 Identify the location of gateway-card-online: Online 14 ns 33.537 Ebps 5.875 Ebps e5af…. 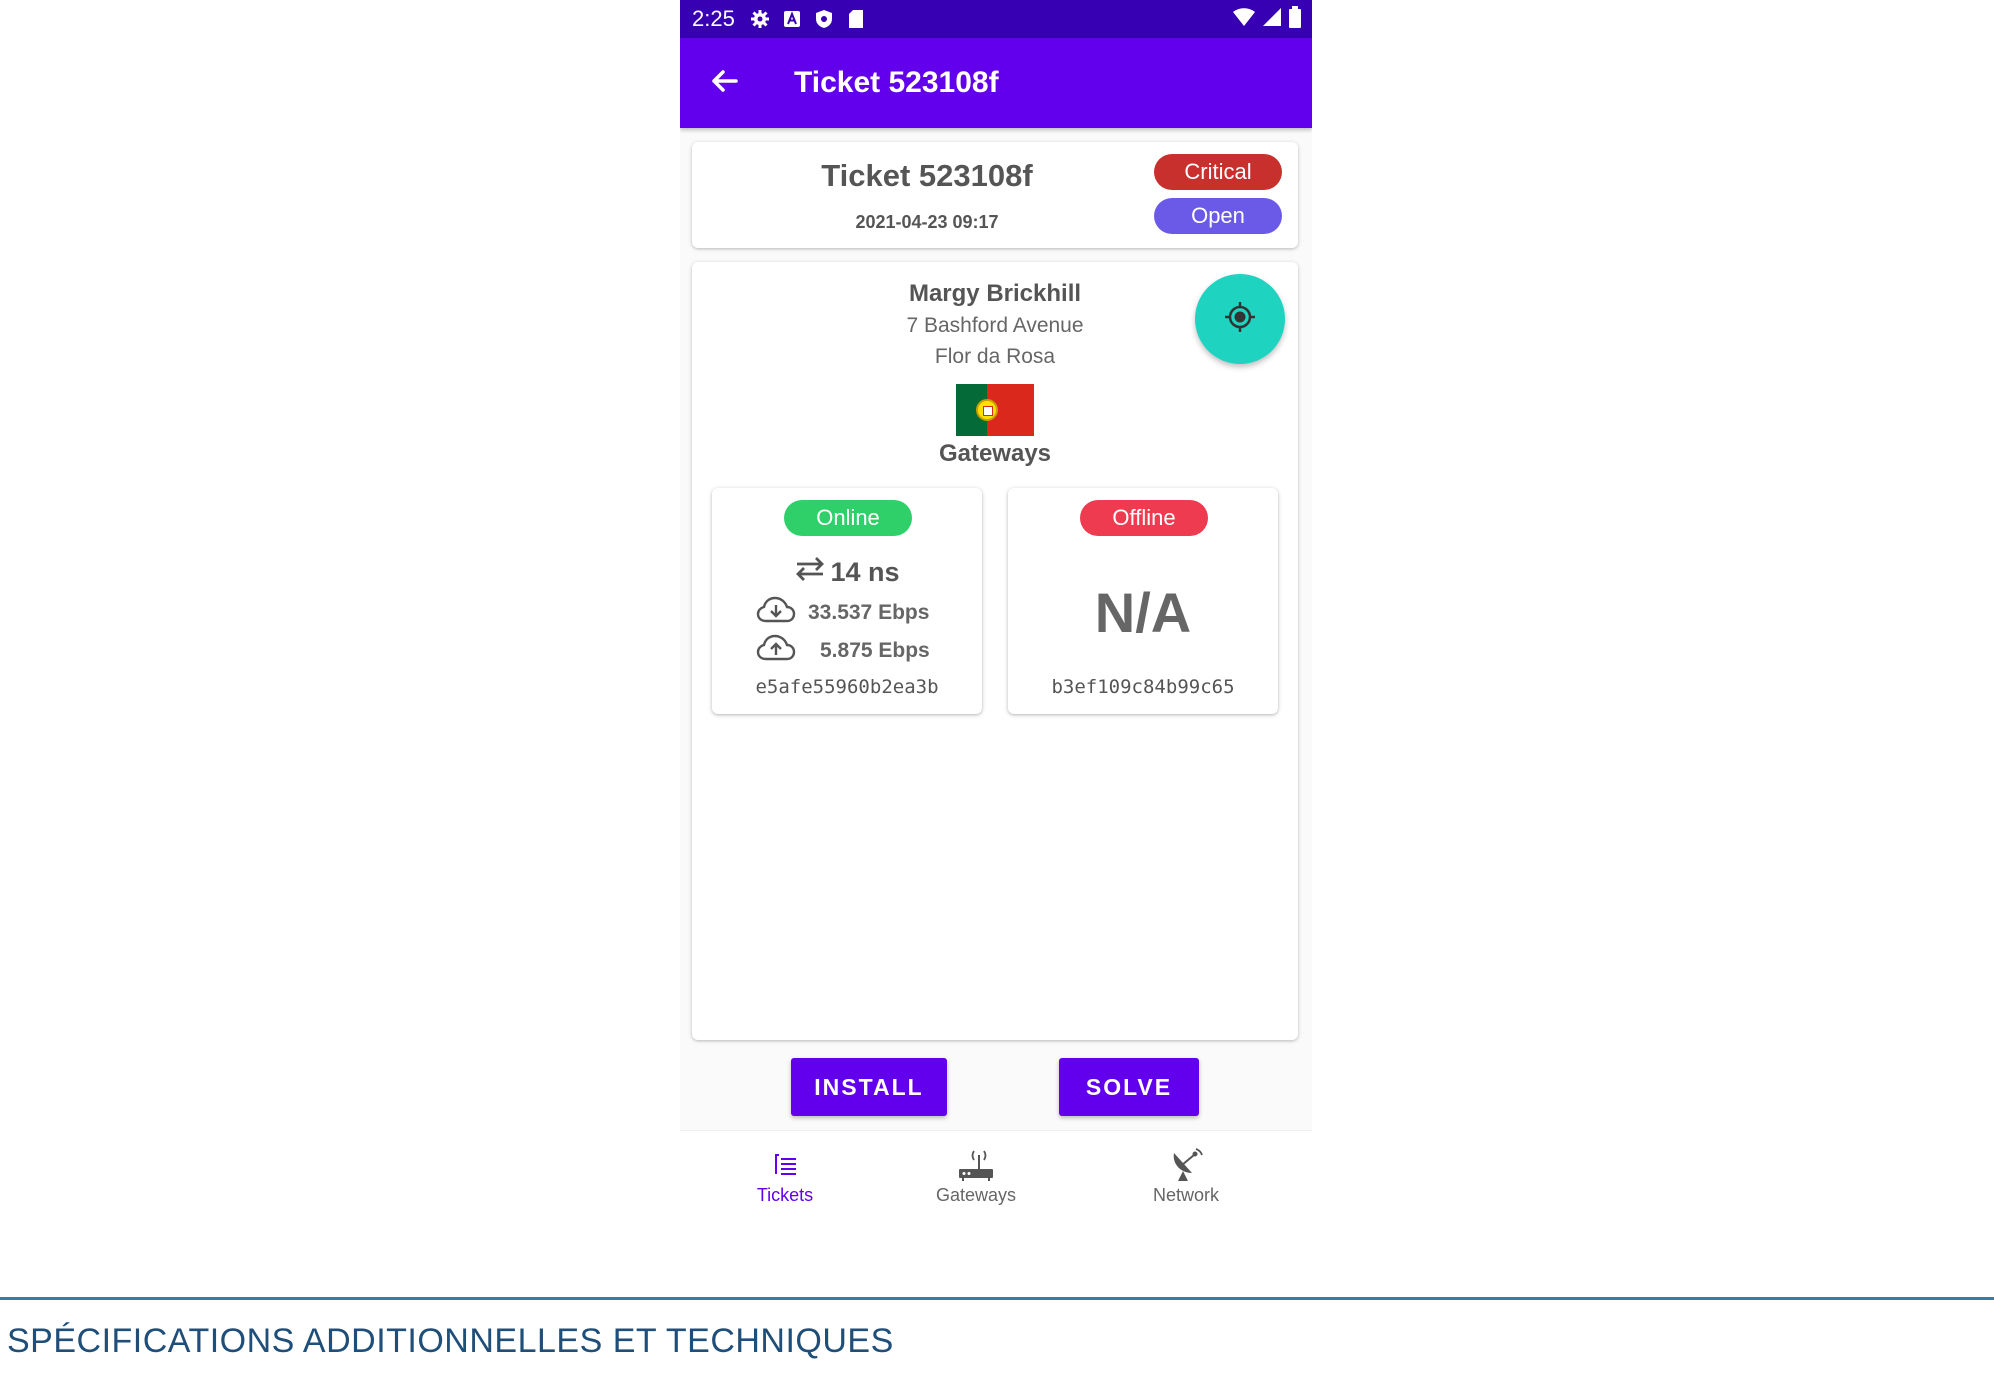
(847, 601).